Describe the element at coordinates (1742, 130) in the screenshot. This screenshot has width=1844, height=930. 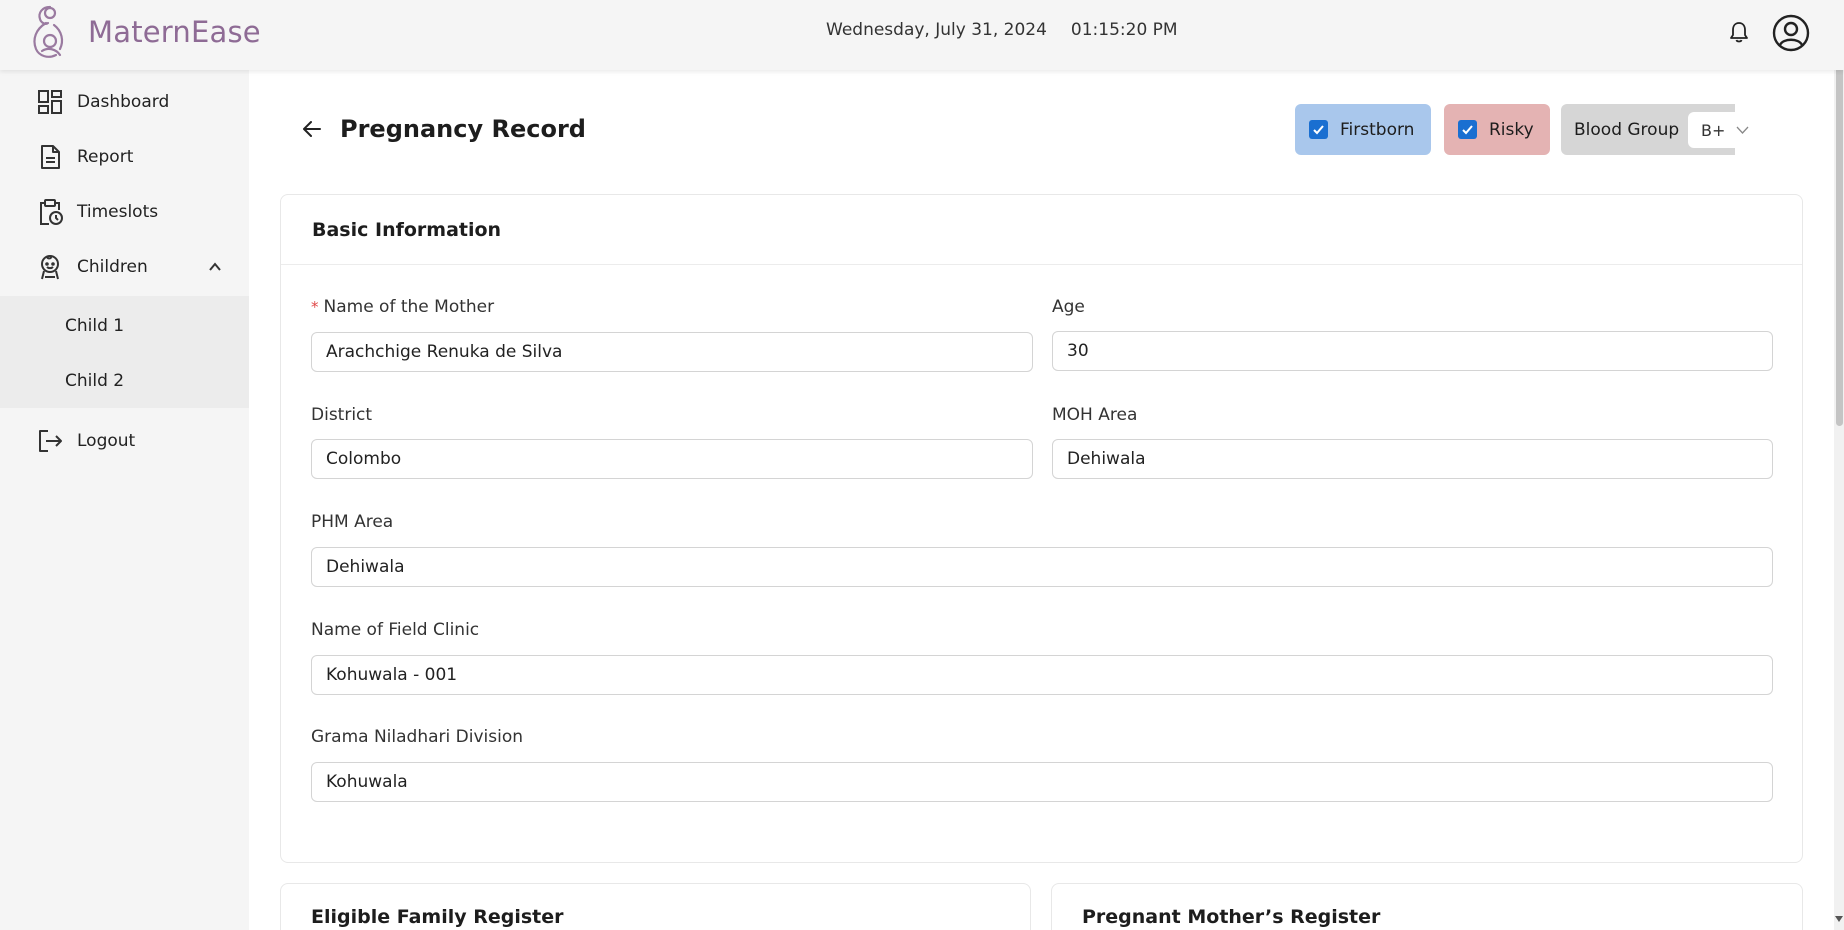
I see `chevron-down-icon` at that location.